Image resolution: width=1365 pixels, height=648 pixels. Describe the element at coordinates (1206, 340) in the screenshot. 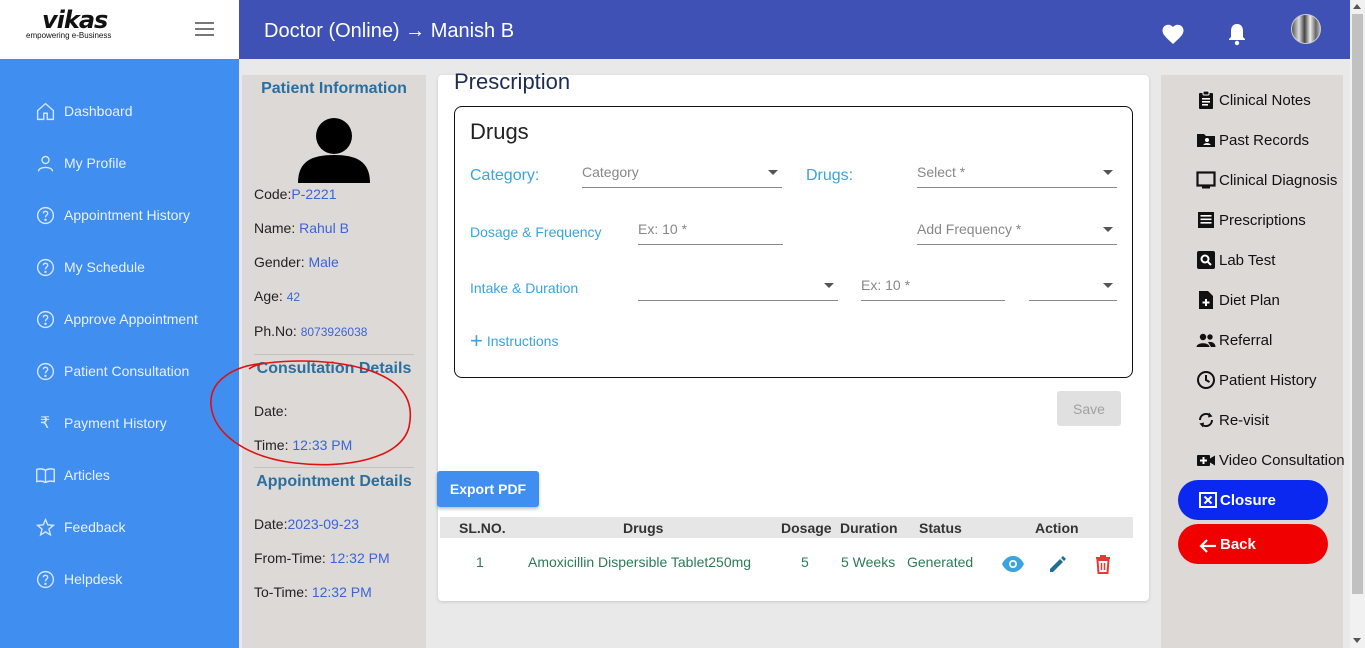

I see `people-icon` at that location.